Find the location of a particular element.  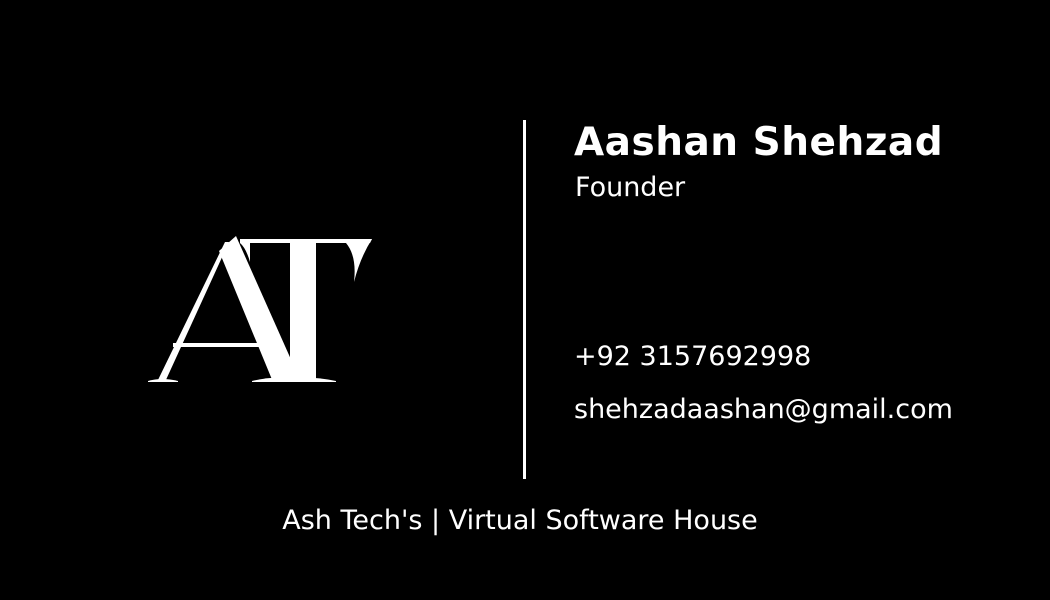

at-monogram-logo is located at coordinates (260, 309).